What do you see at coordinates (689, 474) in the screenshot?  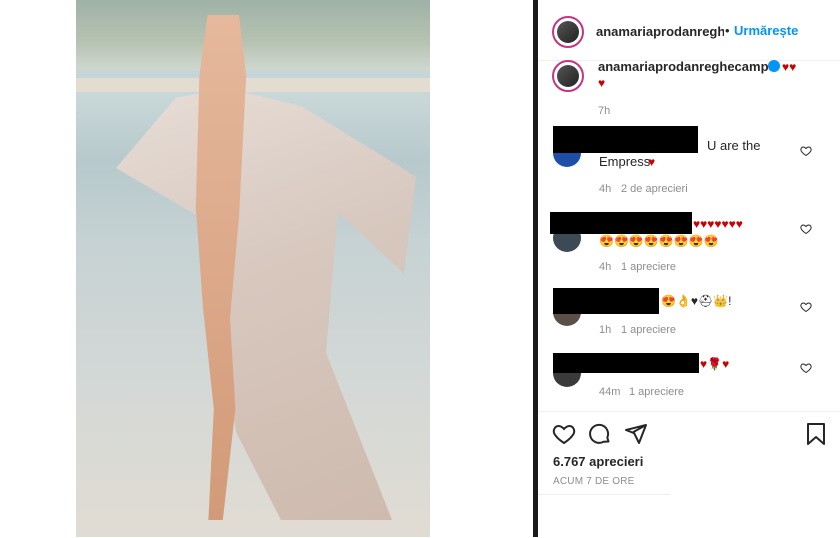 I see `post-actions: 6.767 aprecieri ACUM 7 DE ORE` at bounding box center [689, 474].